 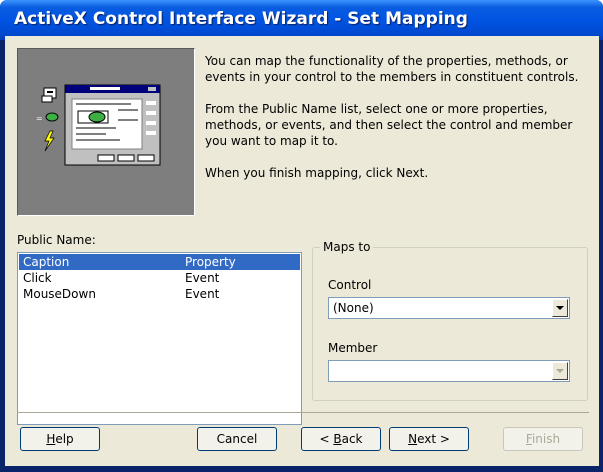 I want to click on wizard-illustration: =, so click(x=106, y=132).